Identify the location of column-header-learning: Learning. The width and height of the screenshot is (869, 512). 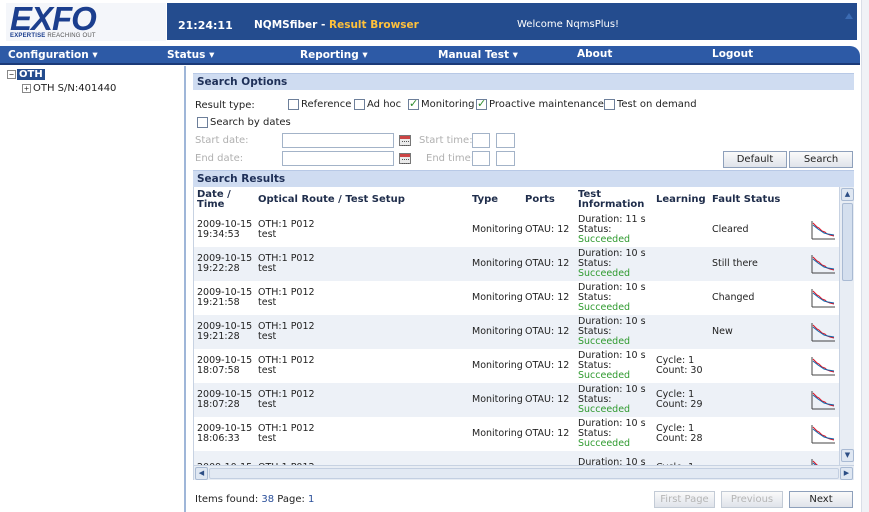
(681, 200).